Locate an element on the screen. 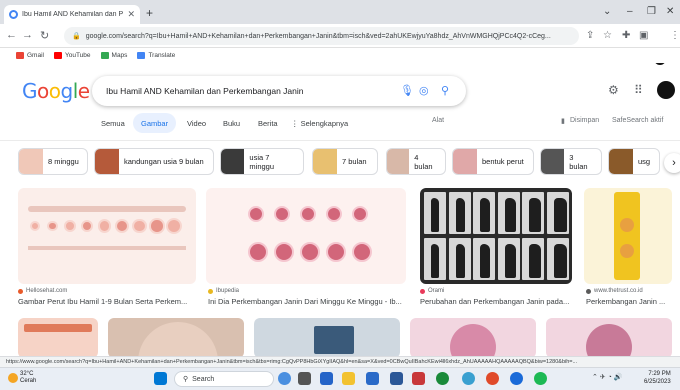 The image size is (680, 390). bookmark-youtube: YouTube is located at coordinates (72, 55).